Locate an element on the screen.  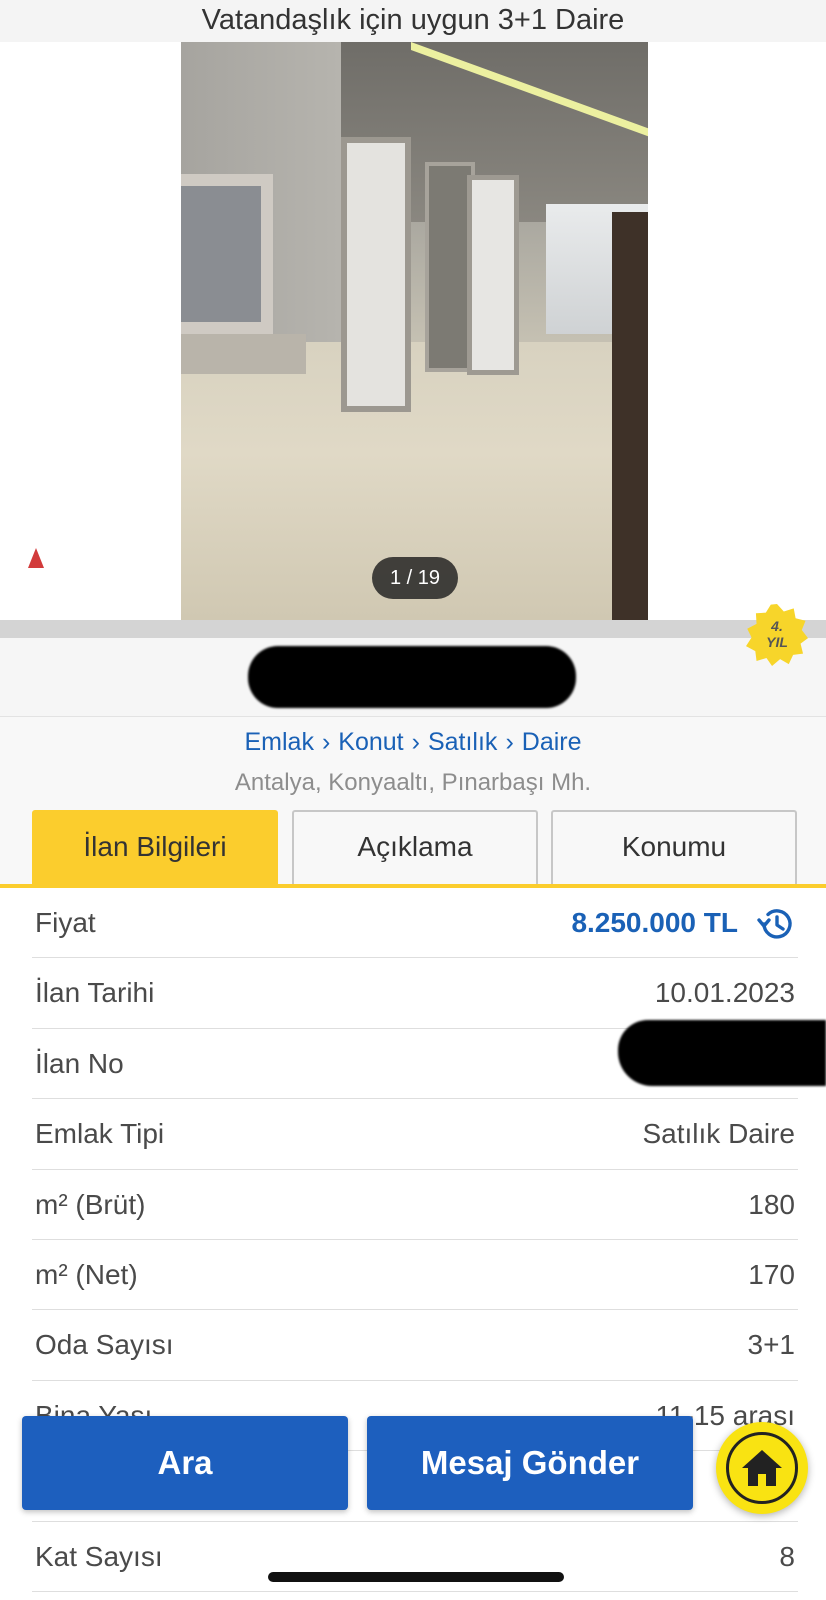
tab-ilan-bilgileri: İlan Bilgileri is located at coordinates (155, 847).